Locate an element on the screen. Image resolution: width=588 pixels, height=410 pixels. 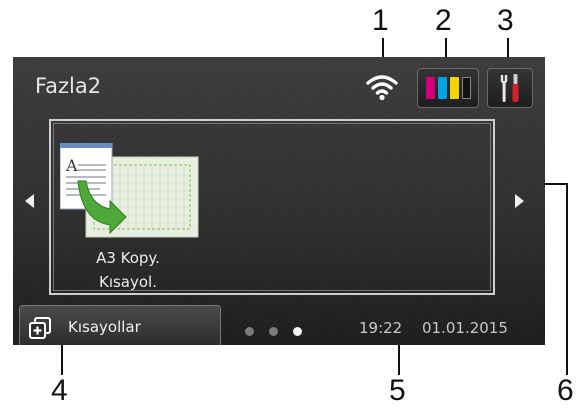
callout-5: 5 is located at coordinates (397, 390).